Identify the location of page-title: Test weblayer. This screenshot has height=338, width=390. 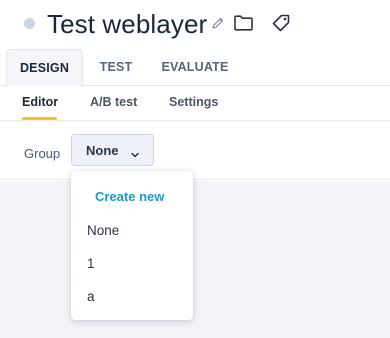
(127, 24).